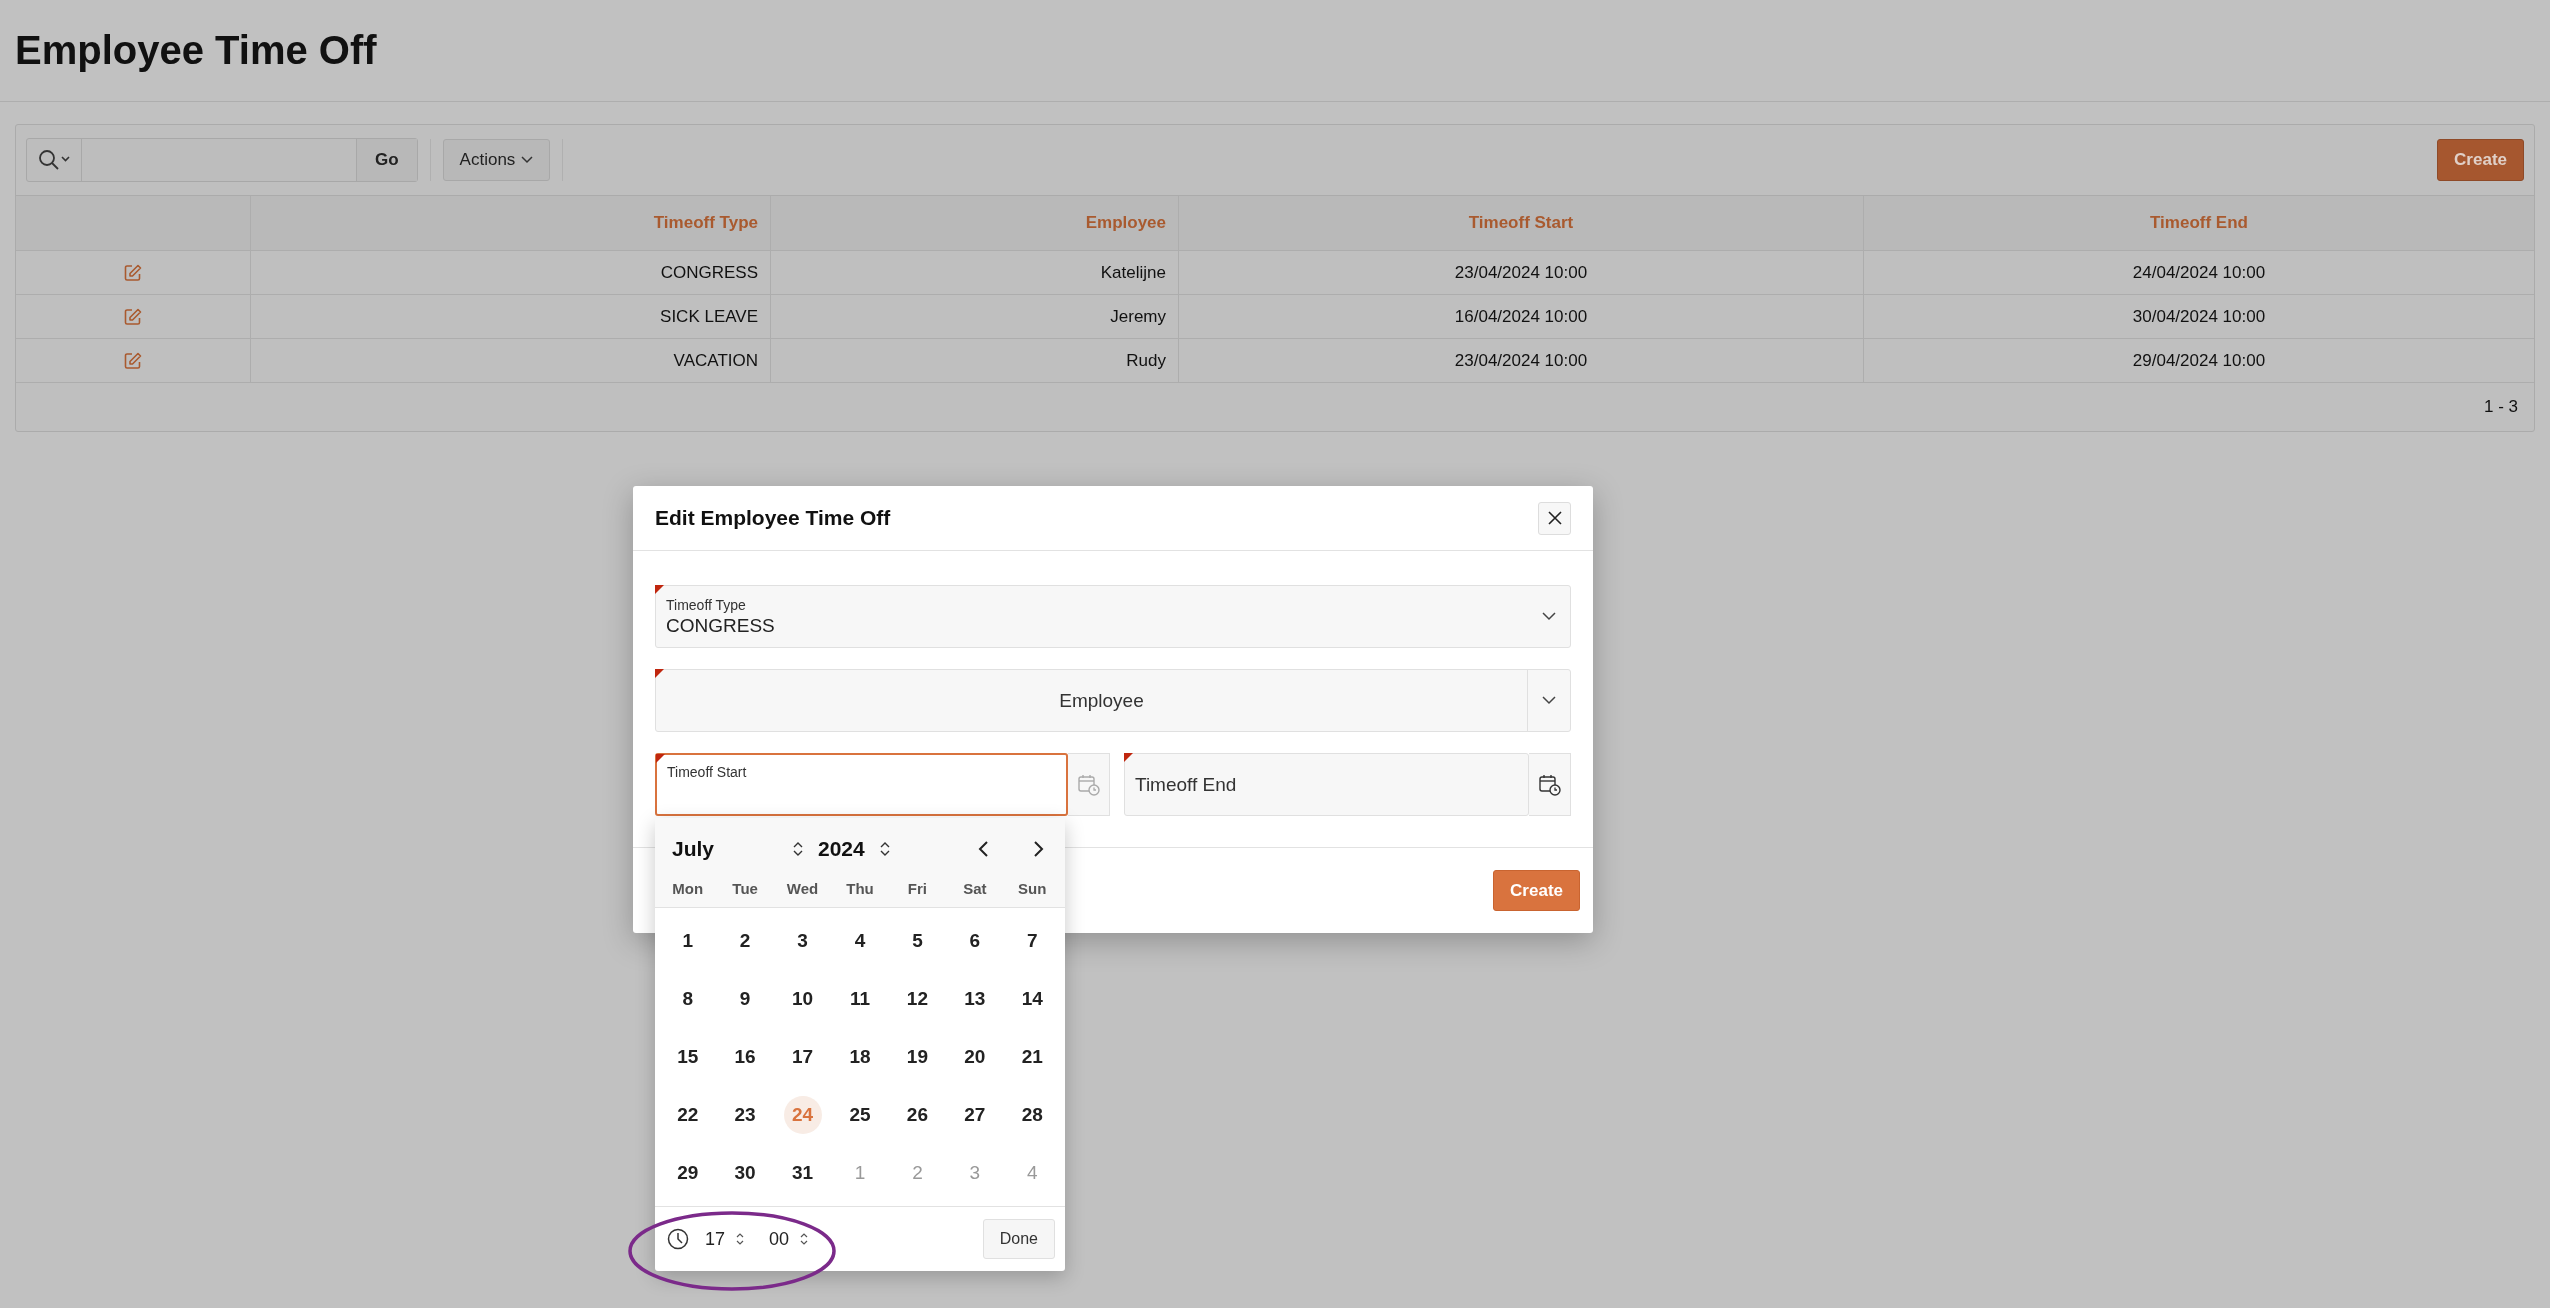 The width and height of the screenshot is (2550, 1308). What do you see at coordinates (678, 1239) in the screenshot?
I see `clock-icon` at bounding box center [678, 1239].